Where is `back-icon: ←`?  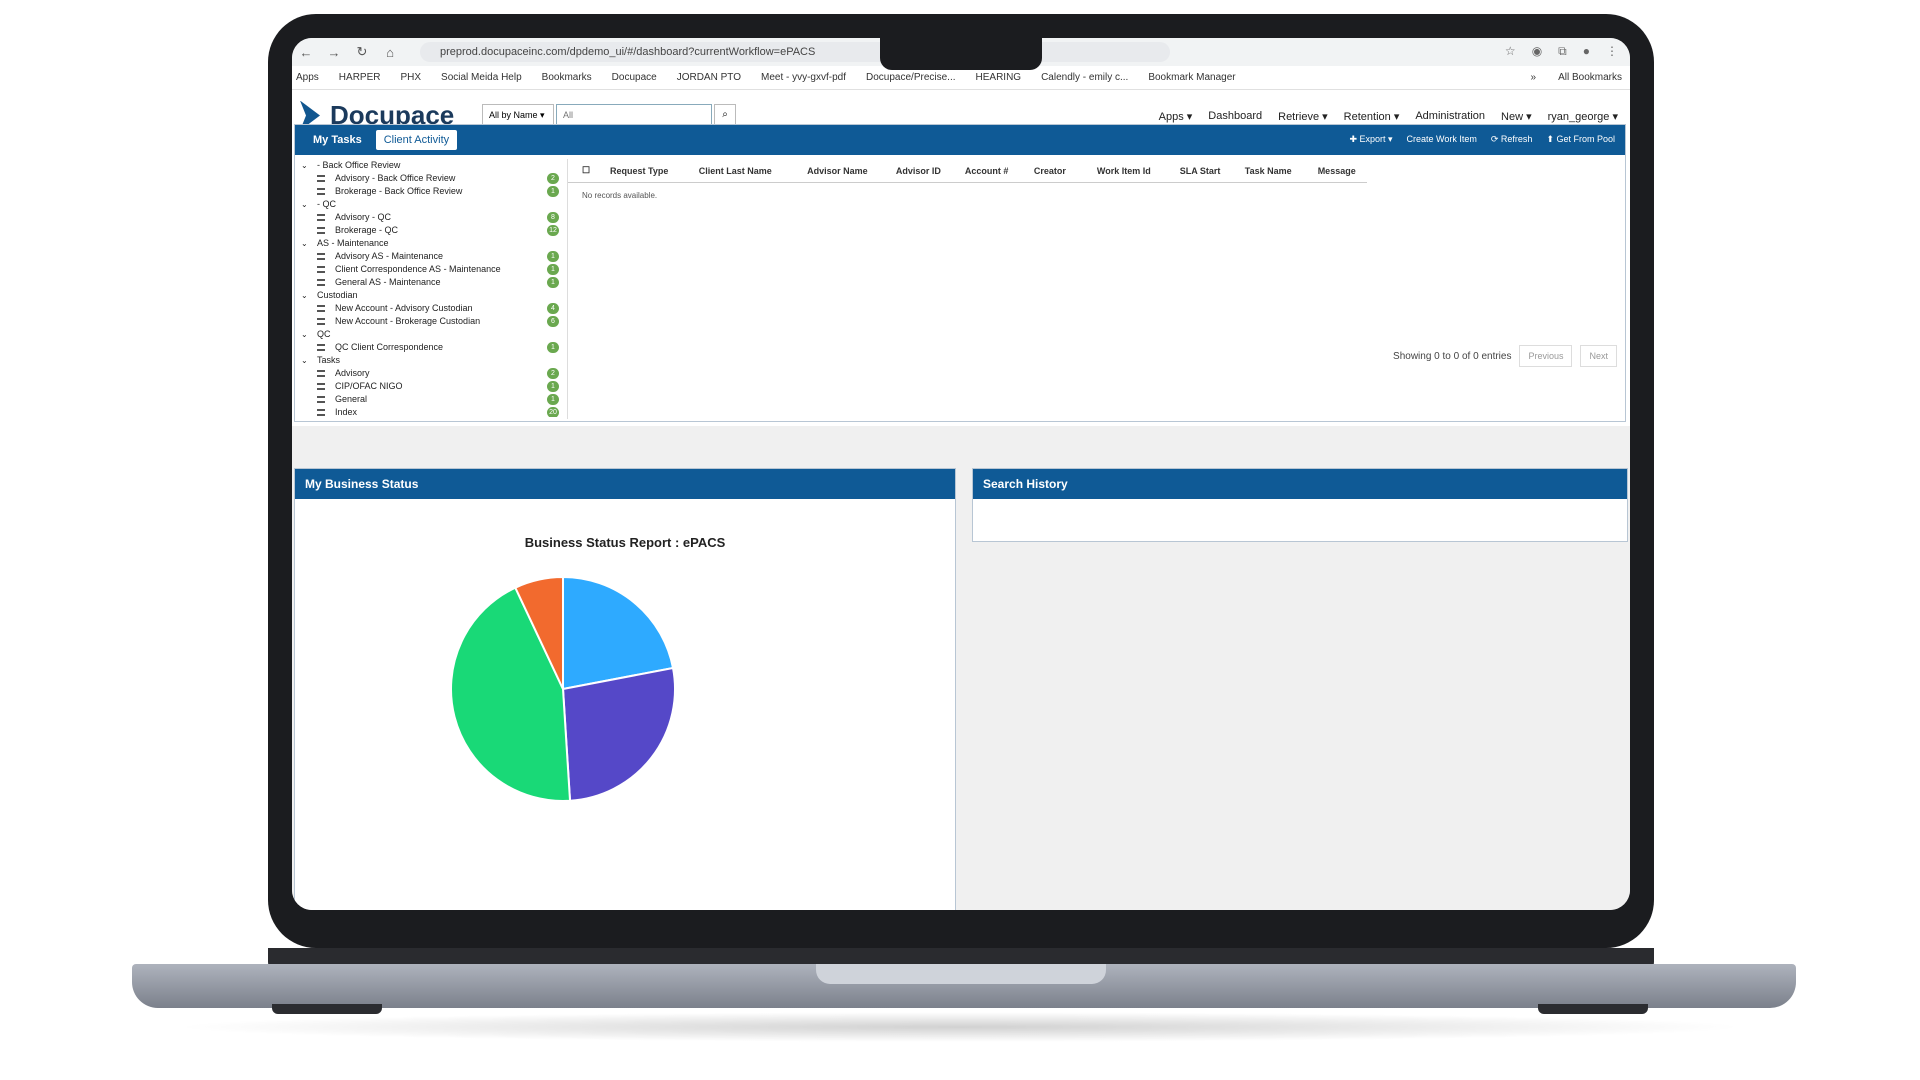 back-icon: ← is located at coordinates (306, 52).